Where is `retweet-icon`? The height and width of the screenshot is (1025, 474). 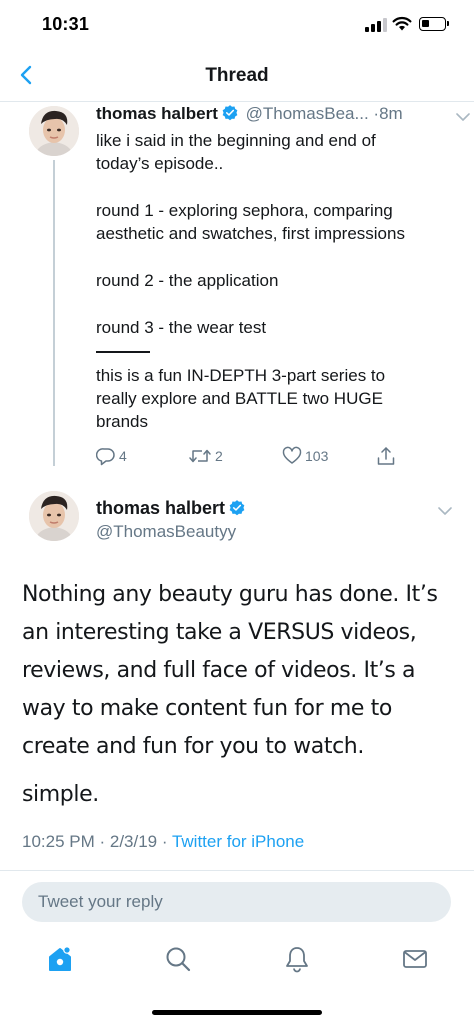 retweet-icon is located at coordinates (200, 456).